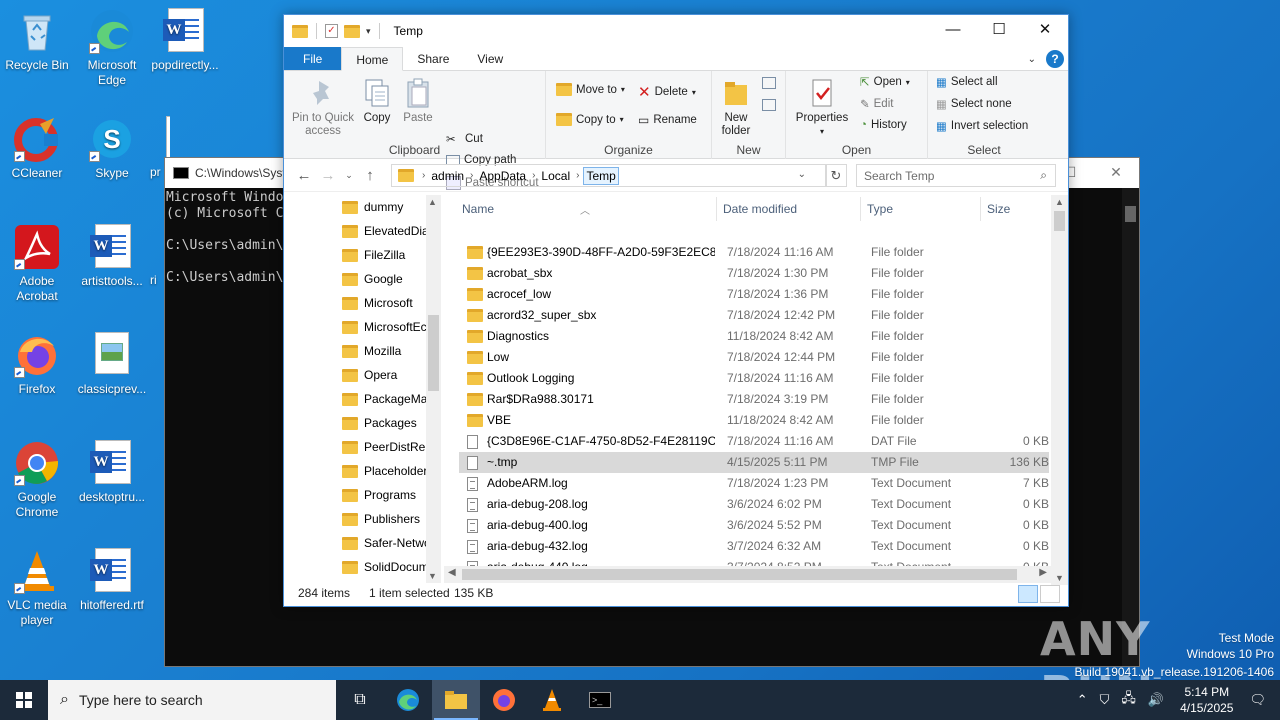 The width and height of the screenshot is (1280, 720). What do you see at coordinates (37, 40) in the screenshot?
I see `desktop-icon-recycle-bin: Recycle Bin` at bounding box center [37, 40].